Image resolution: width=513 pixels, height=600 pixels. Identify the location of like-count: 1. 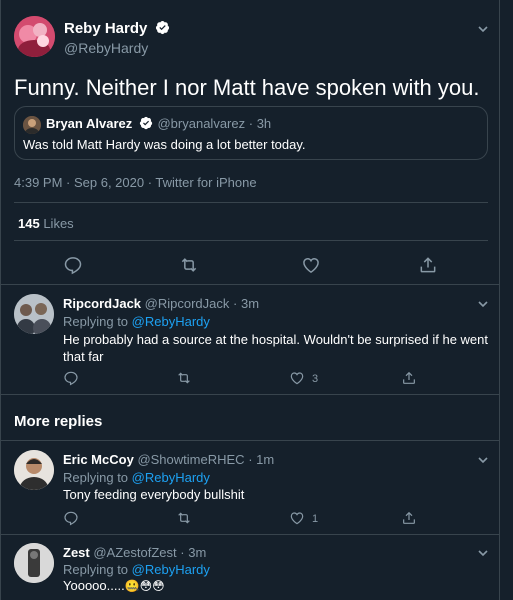
(315, 519).